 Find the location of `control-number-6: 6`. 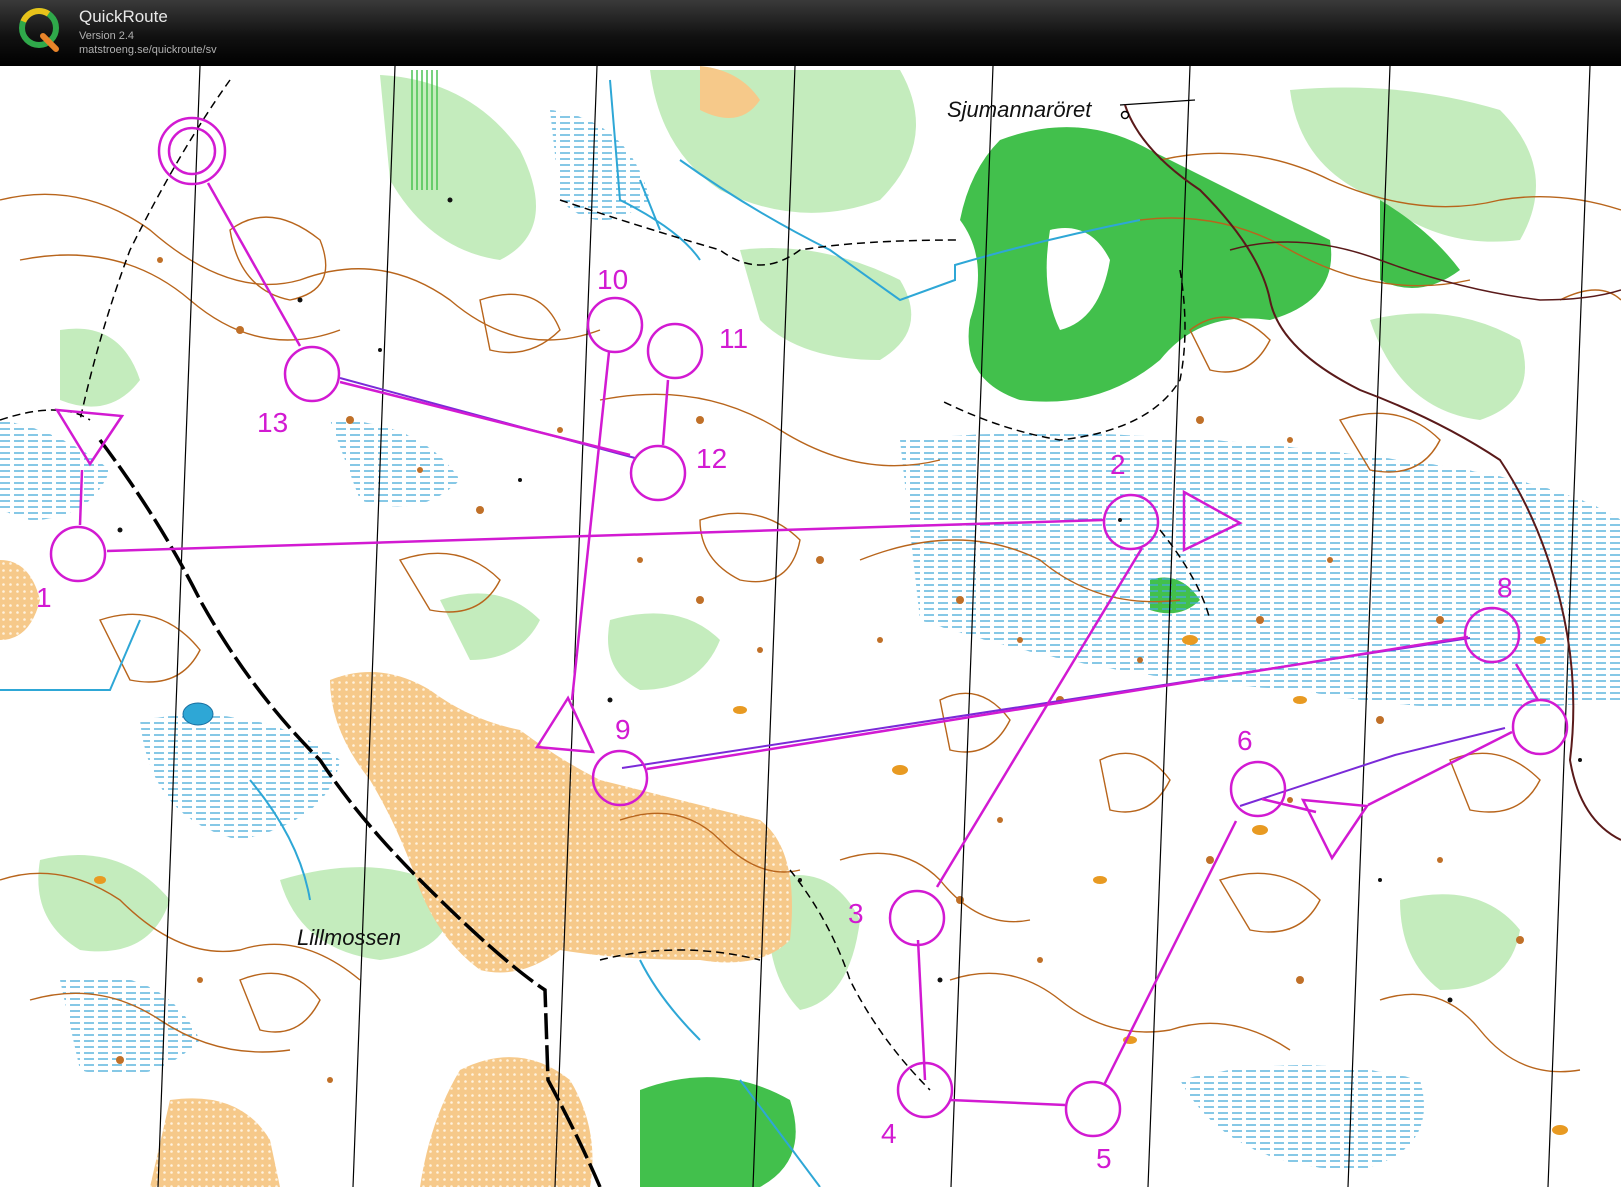

control-number-6: 6 is located at coordinates (1245, 740).